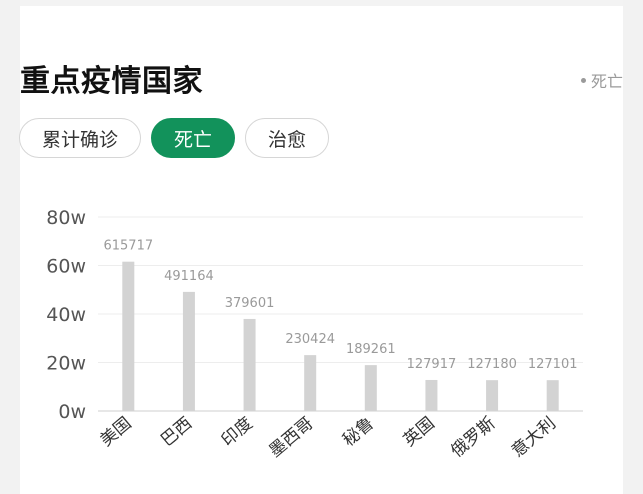 The width and height of the screenshot is (643, 494). I want to click on y-tick-label: 60w, so click(66, 267).